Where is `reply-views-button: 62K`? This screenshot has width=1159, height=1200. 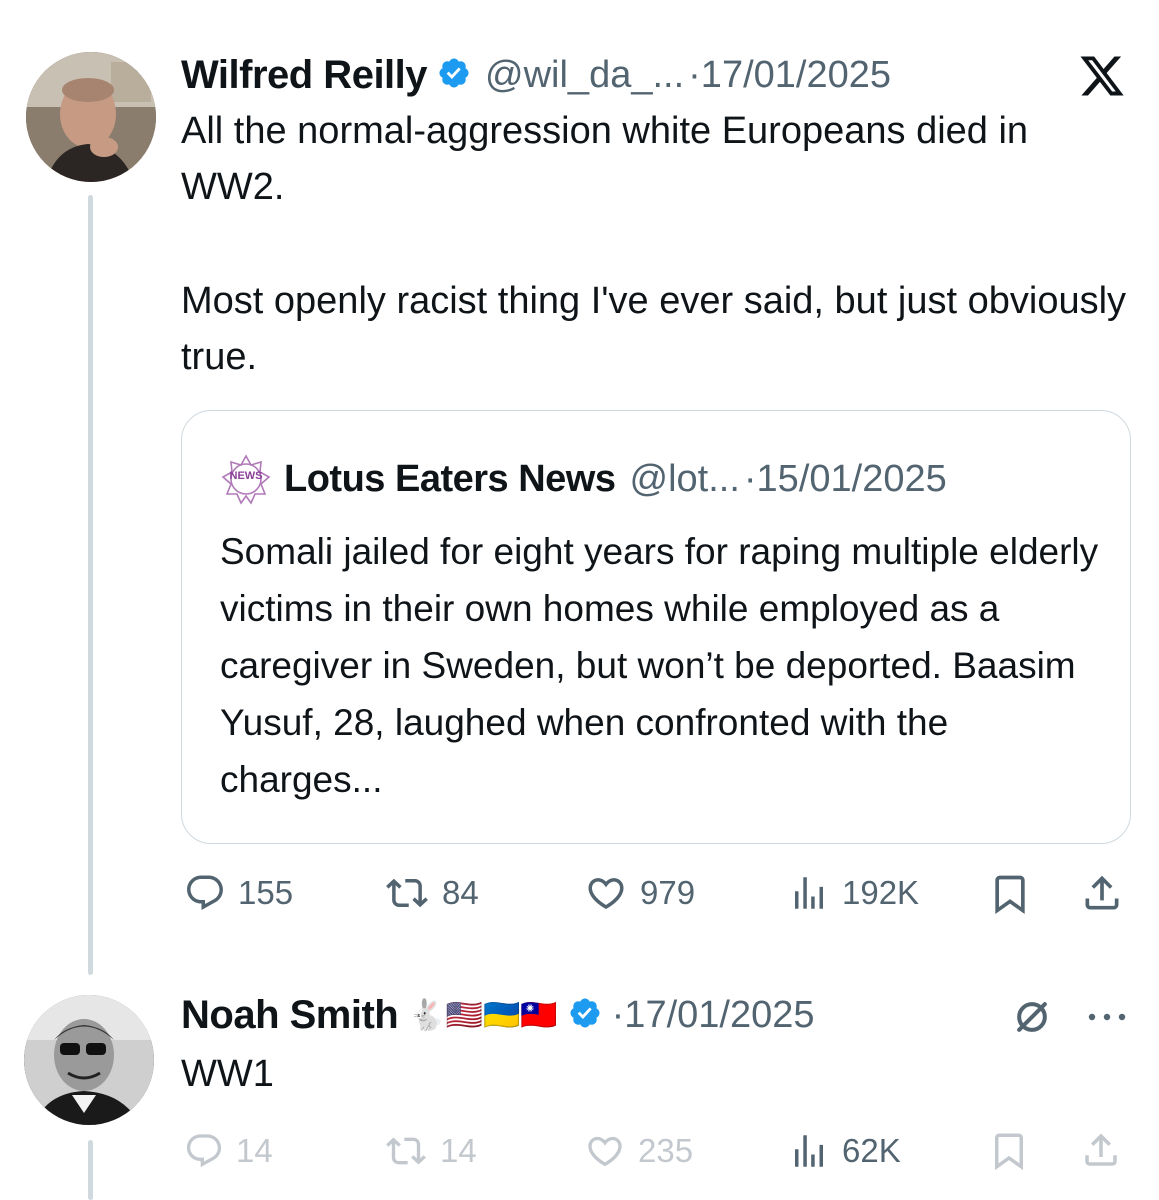 reply-views-button: 62K is located at coordinates (844, 1151).